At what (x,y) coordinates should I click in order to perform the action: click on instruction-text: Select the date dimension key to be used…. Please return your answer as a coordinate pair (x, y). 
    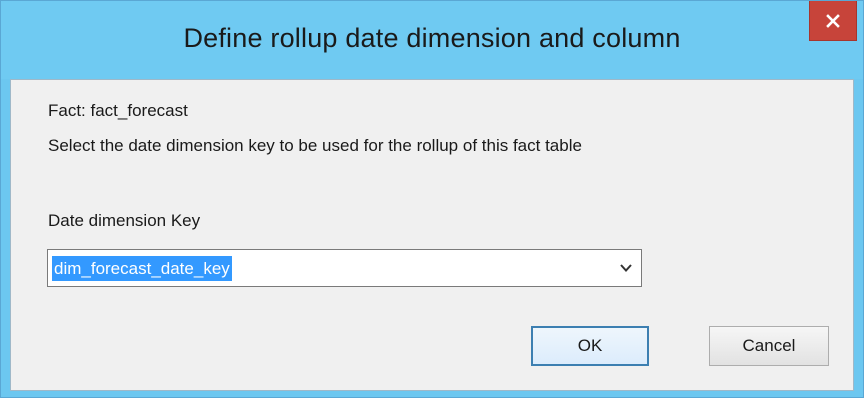
    Looking at the image, I should click on (315, 145).